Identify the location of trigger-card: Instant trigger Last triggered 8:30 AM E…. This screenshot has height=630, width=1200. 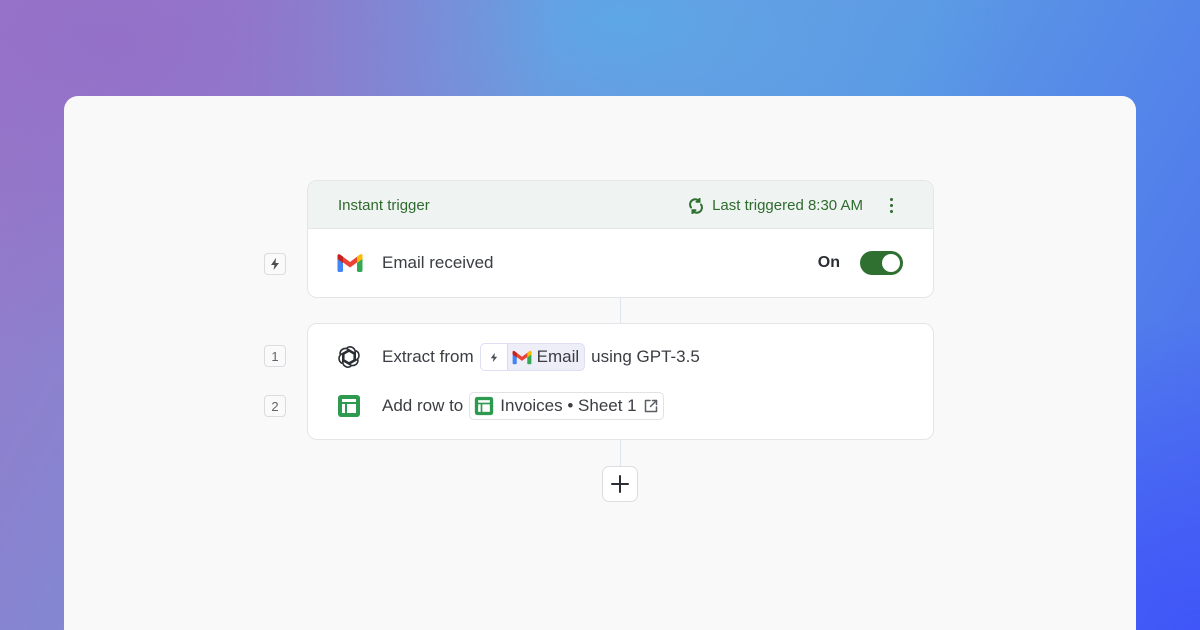
(620, 239).